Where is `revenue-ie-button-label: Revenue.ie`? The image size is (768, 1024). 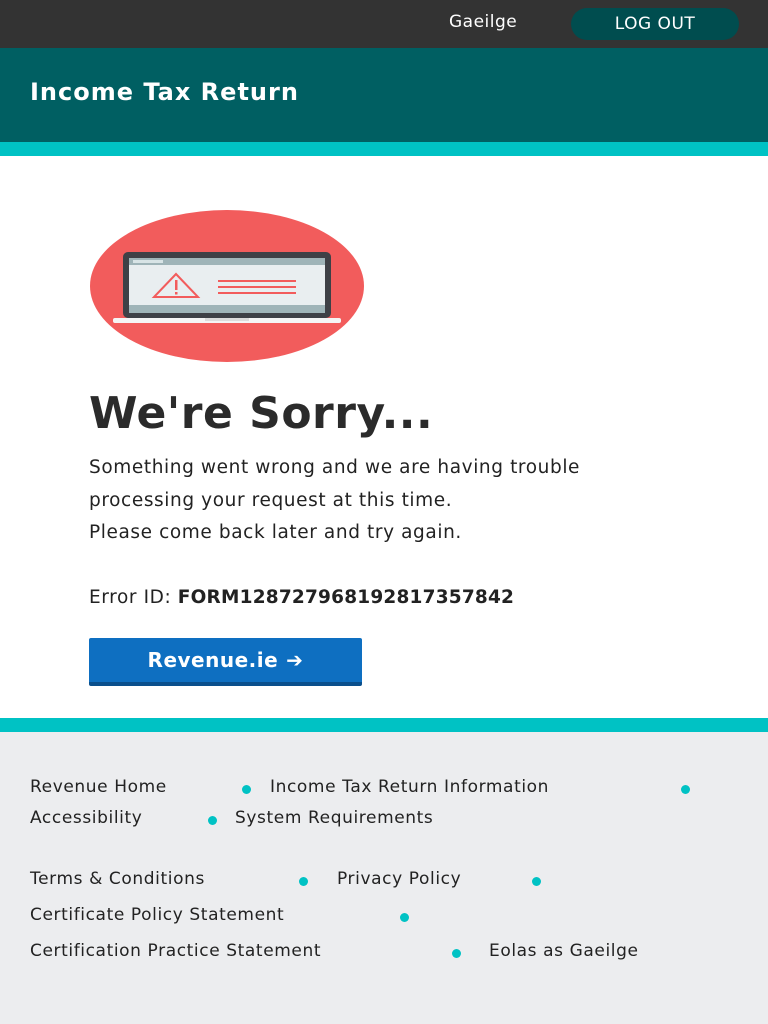 revenue-ie-button-label: Revenue.ie is located at coordinates (213, 660).